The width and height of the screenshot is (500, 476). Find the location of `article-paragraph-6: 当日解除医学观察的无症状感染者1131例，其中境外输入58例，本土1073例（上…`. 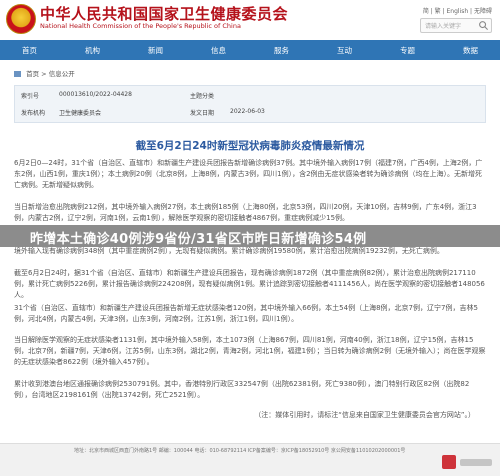

article-paragraph-6: 当日解除医学观察的无症状感染者1131例，其中境外输入58例，本土1073例（上… is located at coordinates (250, 351).